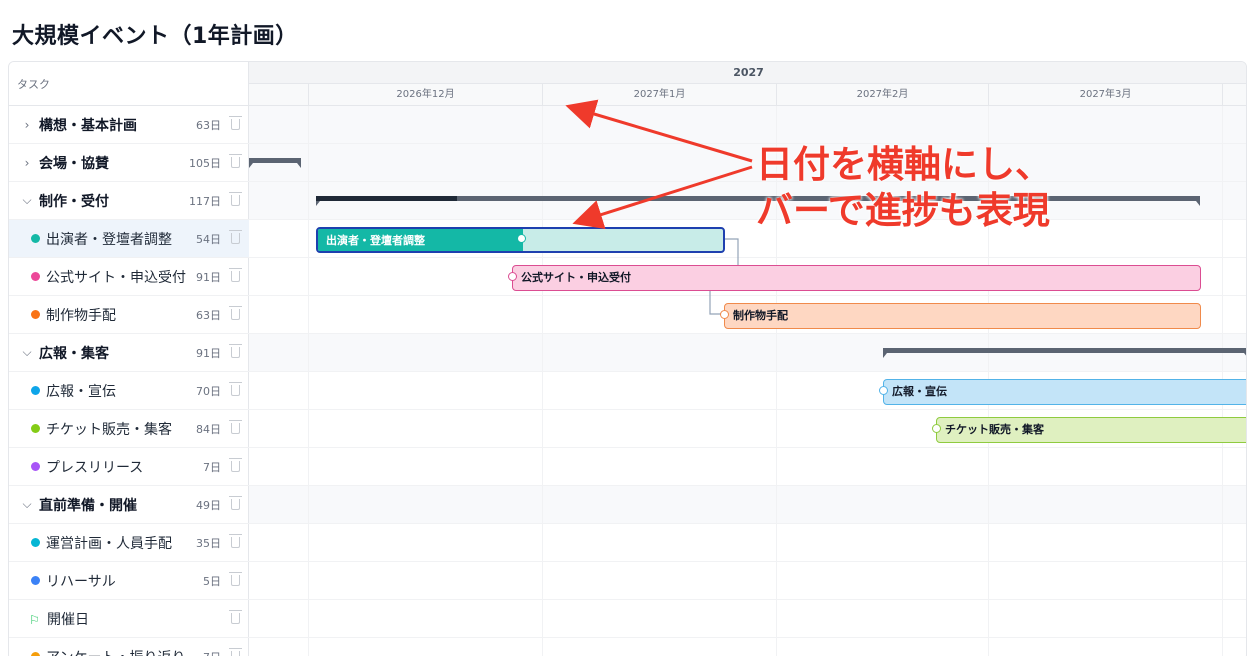 The width and height of the screenshot is (1253, 656). I want to click on task-bar-pr: 広報・宣伝, so click(1064, 392).